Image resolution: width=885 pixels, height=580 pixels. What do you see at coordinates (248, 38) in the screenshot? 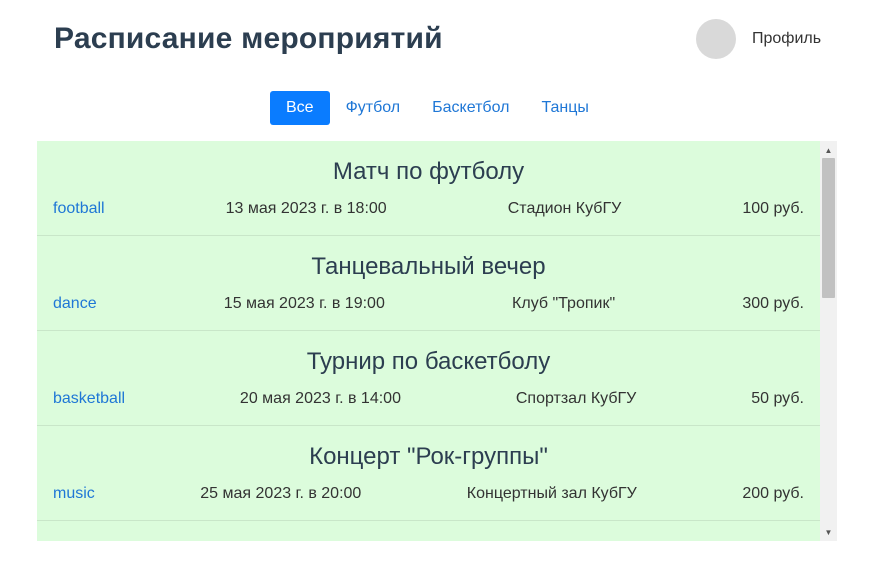
I see `page-title: Расписание мероприятий` at bounding box center [248, 38].